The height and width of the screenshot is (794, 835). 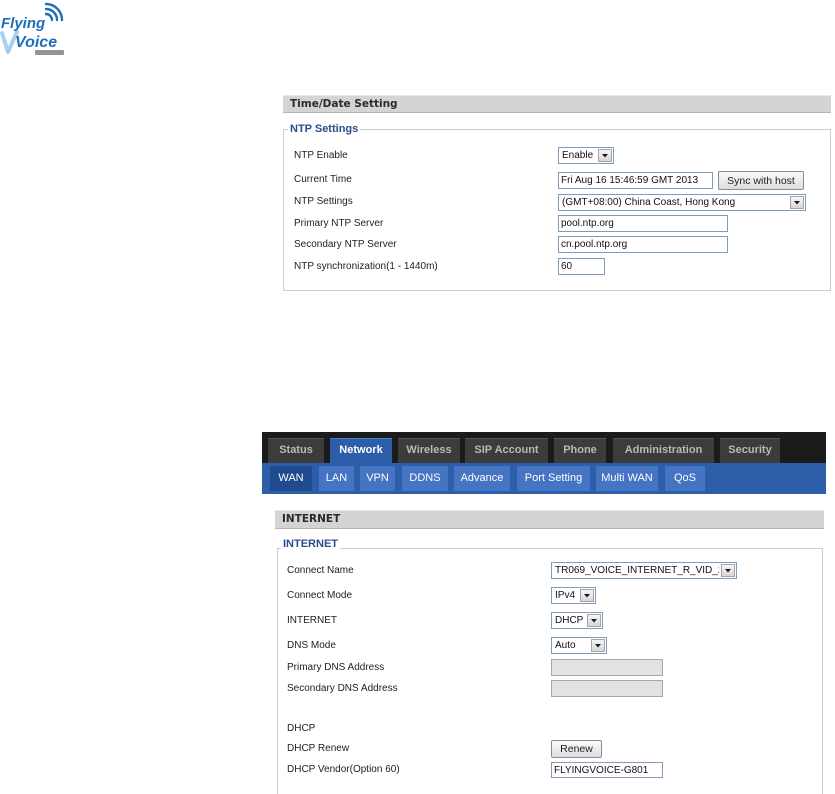 What do you see at coordinates (607, 688) in the screenshot?
I see `secondary-dns-input` at bounding box center [607, 688].